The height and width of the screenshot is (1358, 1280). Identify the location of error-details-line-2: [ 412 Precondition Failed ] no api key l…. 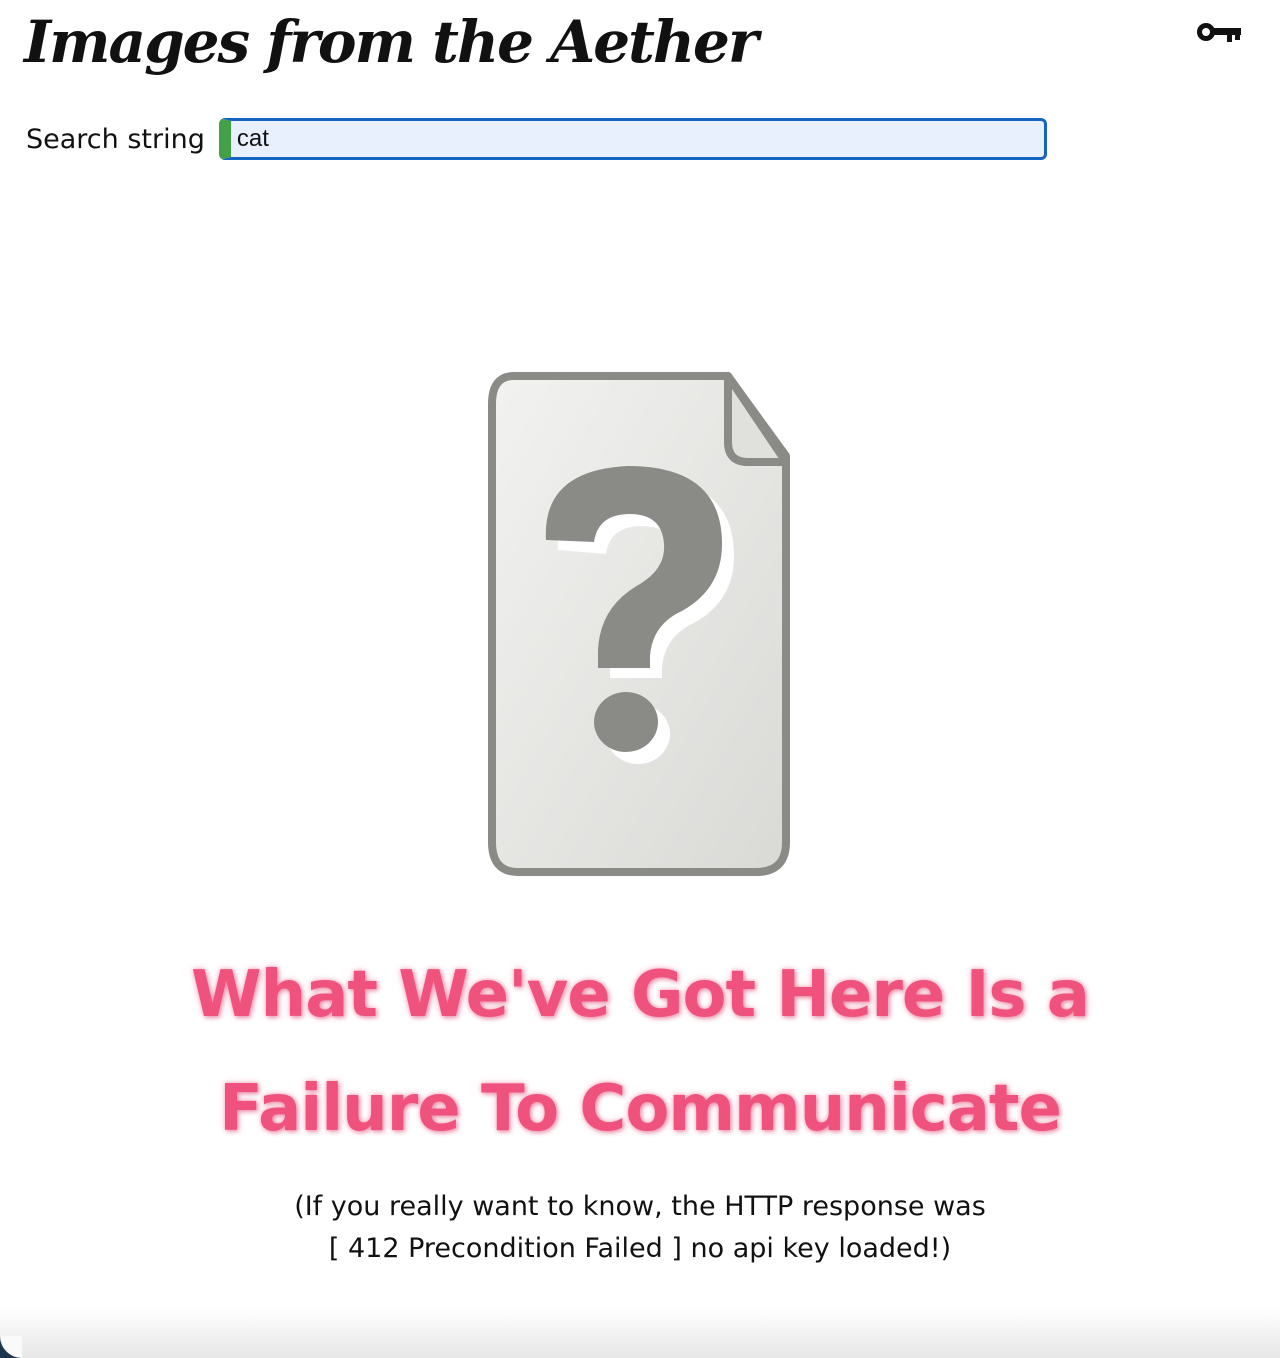
(640, 1248).